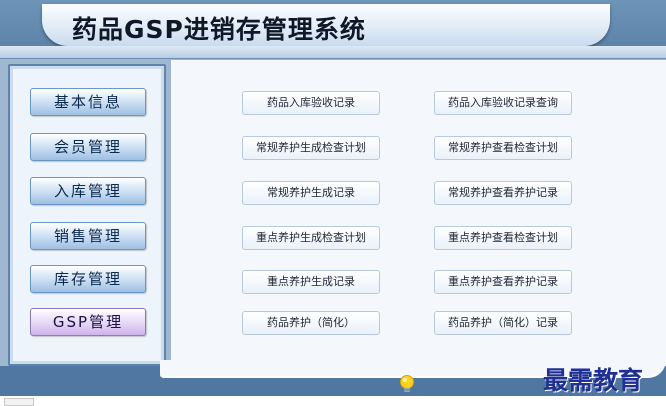 This screenshot has width=666, height=406. What do you see at coordinates (593, 380) in the screenshot?
I see `watermark-text: 最需教育` at bounding box center [593, 380].